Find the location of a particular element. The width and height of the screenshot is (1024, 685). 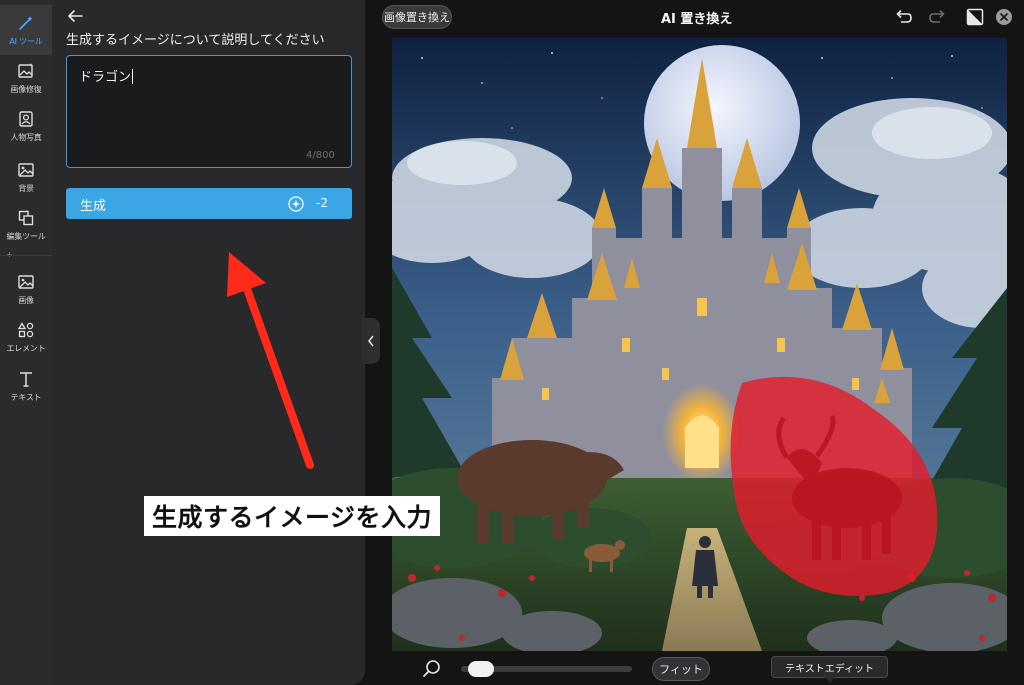

replace-image-button: 画像置き換え is located at coordinates (417, 17).